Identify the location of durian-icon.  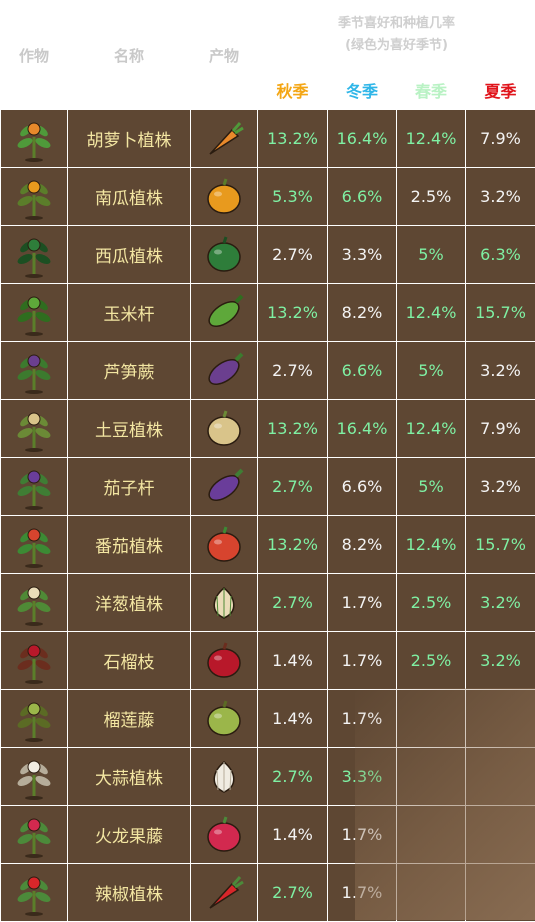
(224, 719).